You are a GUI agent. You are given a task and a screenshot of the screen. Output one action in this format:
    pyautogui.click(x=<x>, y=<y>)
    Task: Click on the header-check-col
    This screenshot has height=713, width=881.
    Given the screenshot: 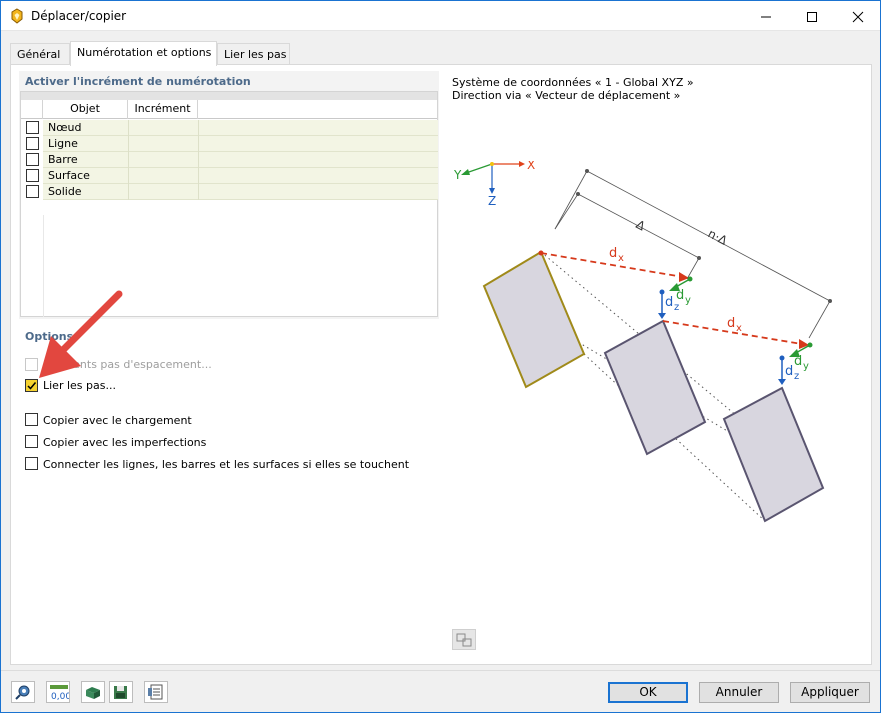 What is the action you would take?
    pyautogui.click(x=32, y=109)
    